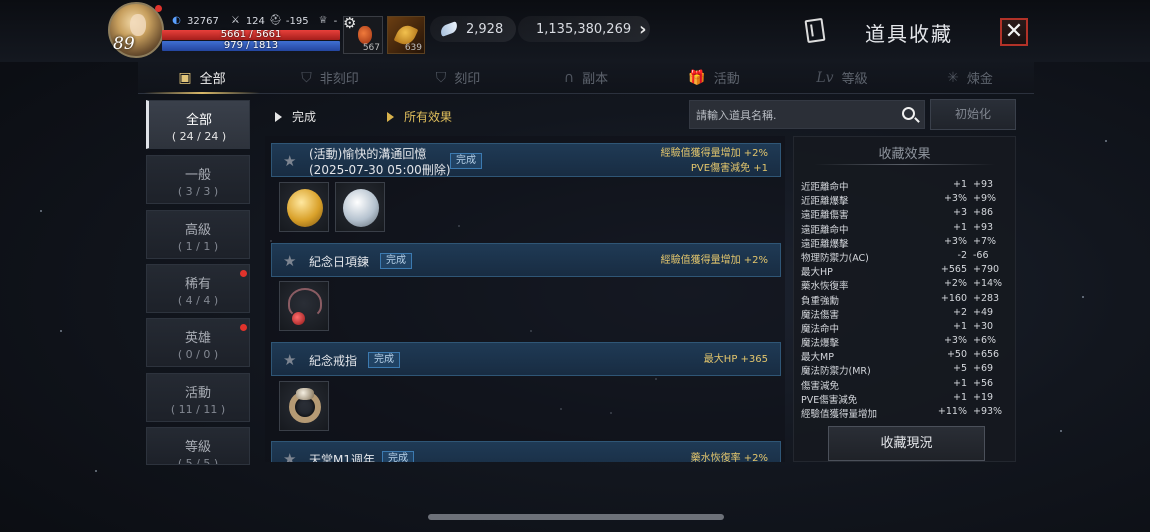 The height and width of the screenshot is (532, 1150). I want to click on tab-engraved: ⛉ 刻印, so click(458, 77).